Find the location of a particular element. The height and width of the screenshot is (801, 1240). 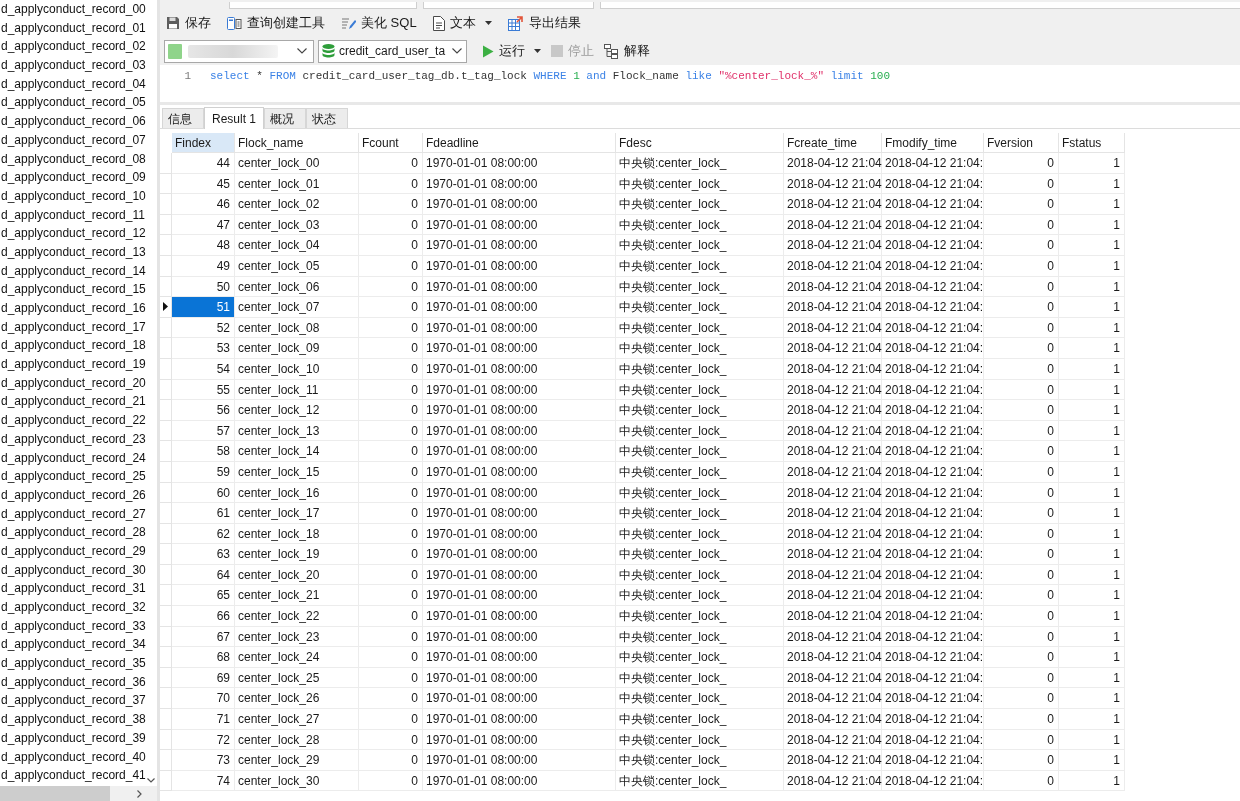

table-cell: 55 is located at coordinates (203, 390).